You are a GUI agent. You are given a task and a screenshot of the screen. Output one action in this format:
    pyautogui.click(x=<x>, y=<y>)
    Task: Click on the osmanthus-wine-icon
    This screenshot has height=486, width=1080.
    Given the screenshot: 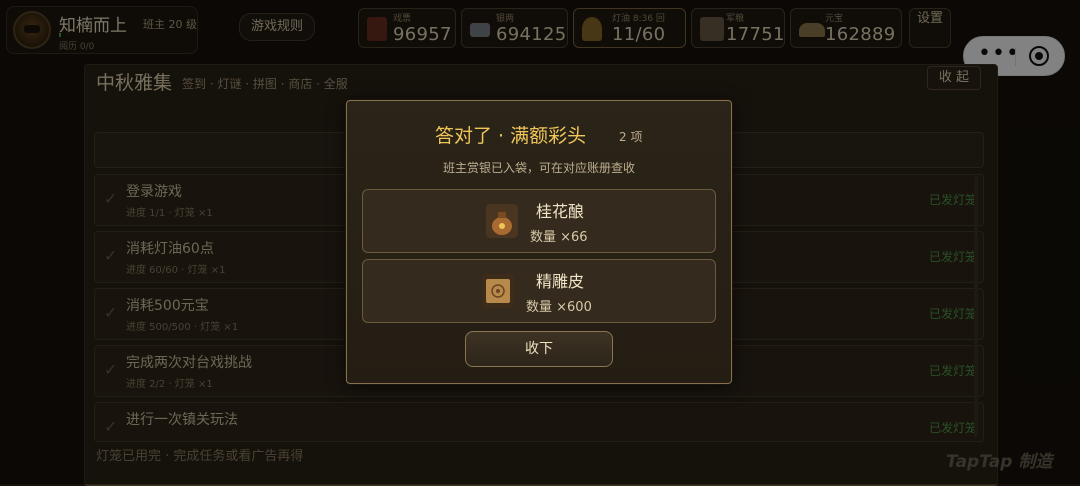 What is the action you would take?
    pyautogui.click(x=502, y=221)
    